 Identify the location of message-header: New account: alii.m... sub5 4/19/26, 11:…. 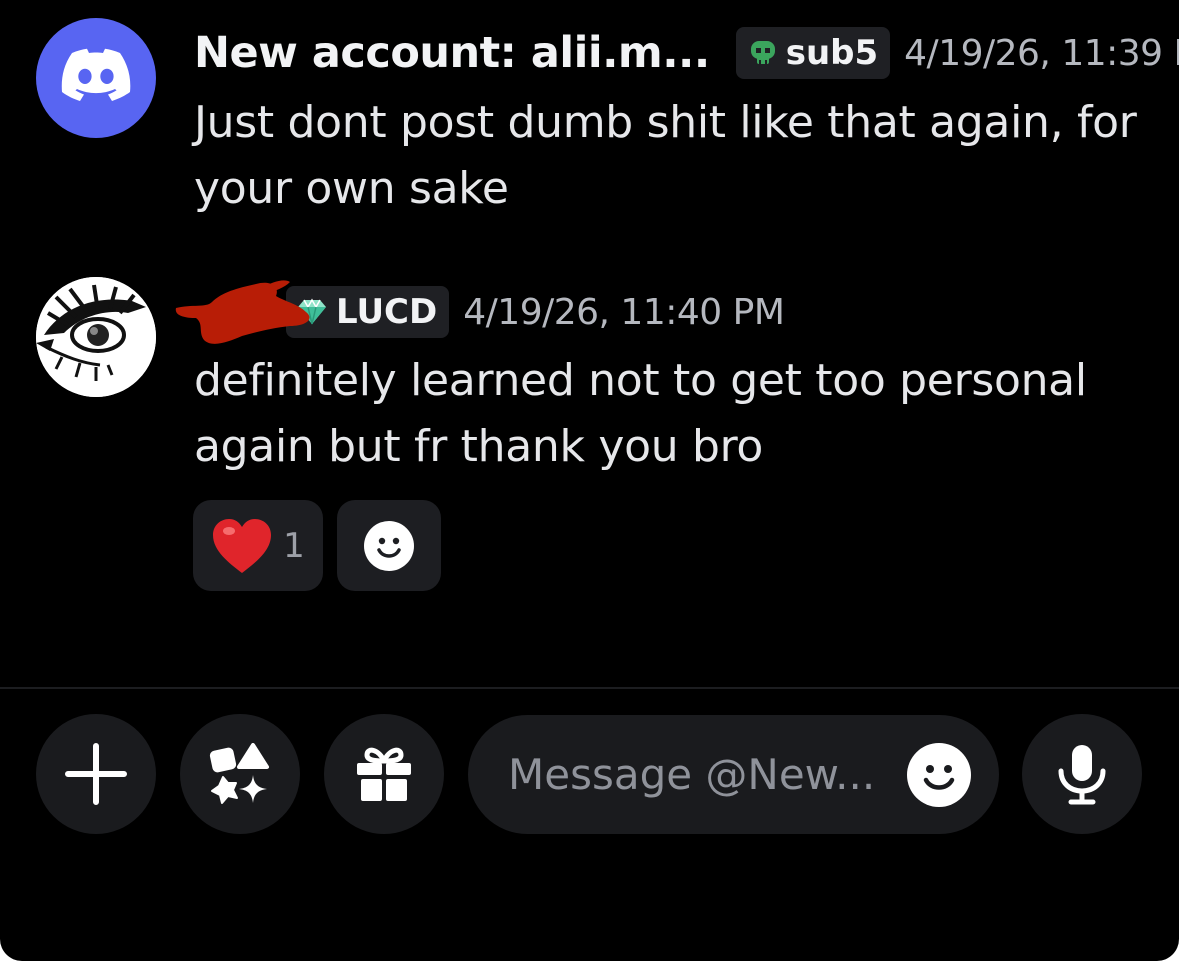
(686, 53).